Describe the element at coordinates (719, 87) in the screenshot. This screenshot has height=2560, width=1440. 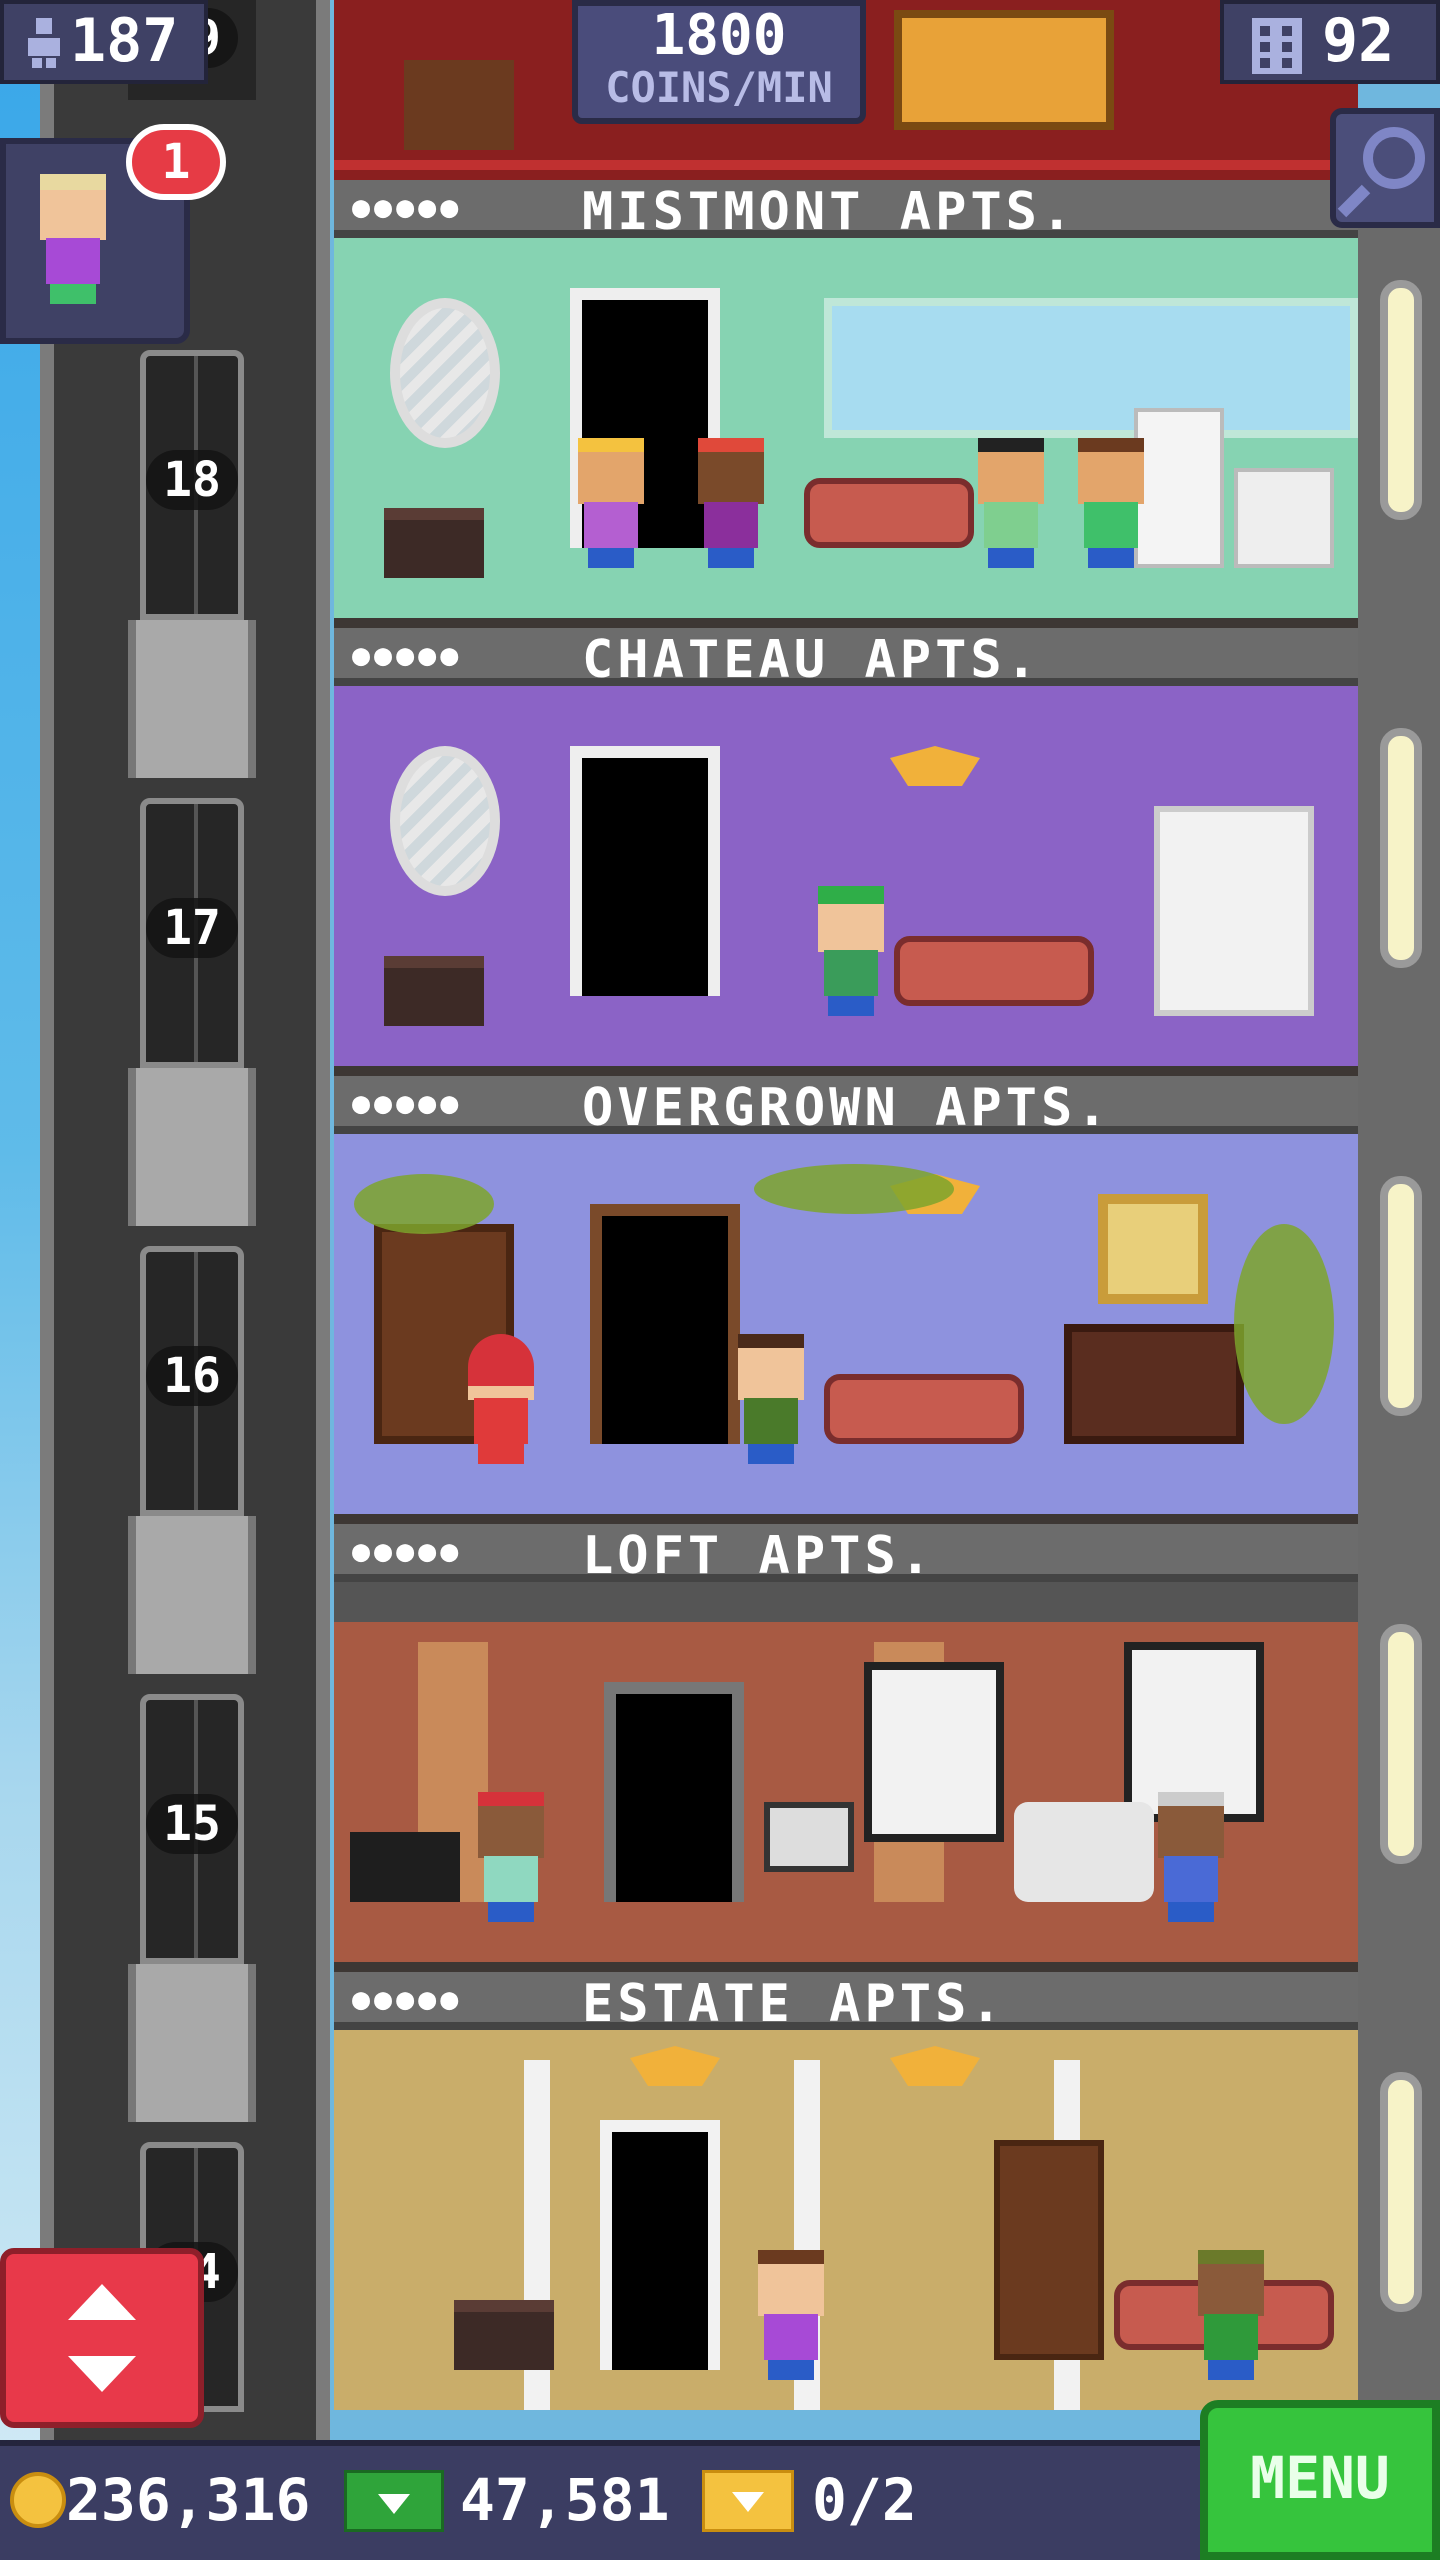
I see `coins-per-min-unit: COINS/MIN` at that location.